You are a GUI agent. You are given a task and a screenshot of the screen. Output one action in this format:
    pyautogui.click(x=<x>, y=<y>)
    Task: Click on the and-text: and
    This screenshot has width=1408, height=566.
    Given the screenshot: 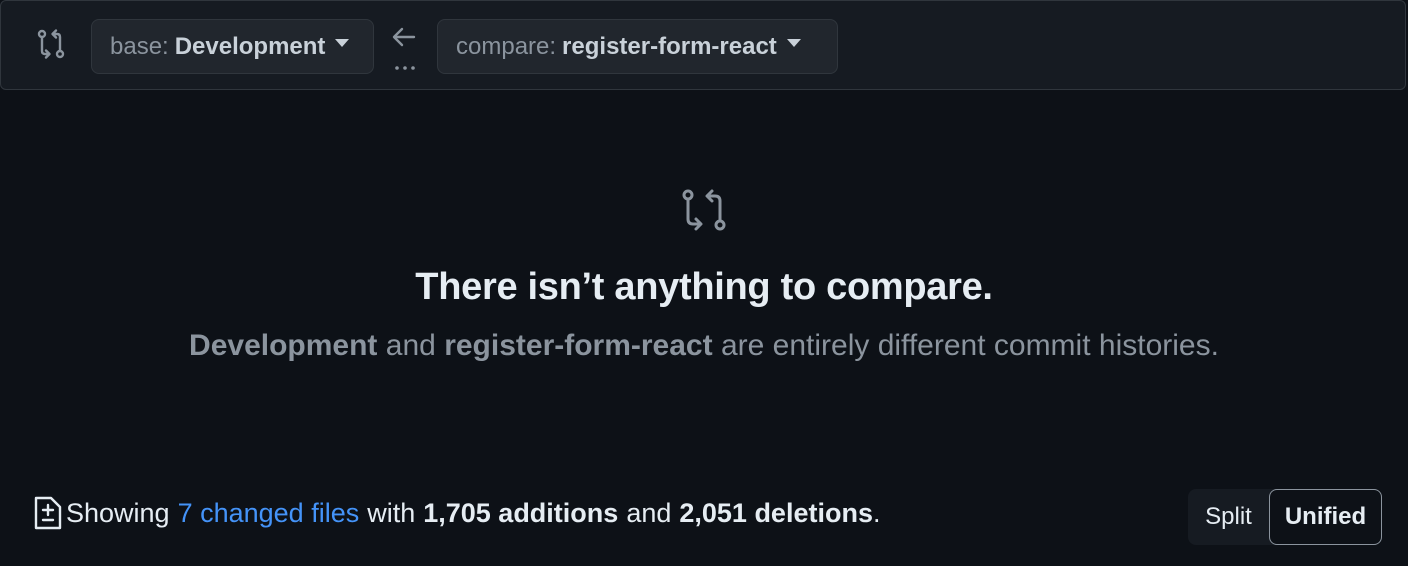 What is the action you would take?
    pyautogui.click(x=649, y=512)
    